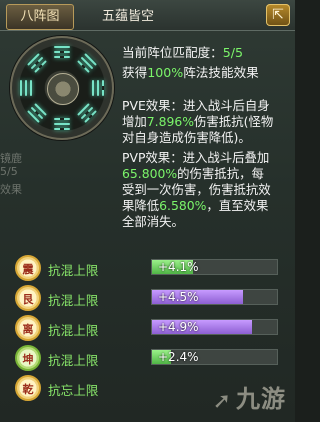 This screenshot has height=422, width=320. Describe the element at coordinates (128, 17) in the screenshot. I see `tab-wuyun: 五蕴皆空` at that location.